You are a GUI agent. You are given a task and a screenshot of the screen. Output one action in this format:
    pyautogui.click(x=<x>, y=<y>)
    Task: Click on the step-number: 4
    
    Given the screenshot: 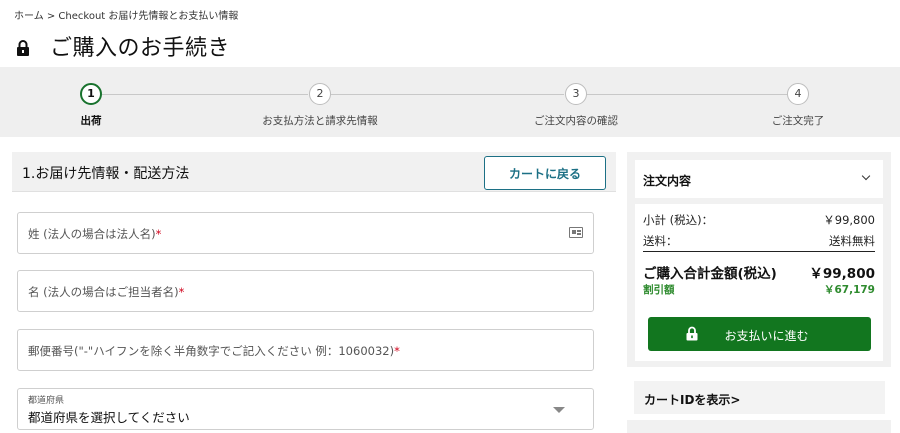 What is the action you would take?
    pyautogui.click(x=798, y=94)
    